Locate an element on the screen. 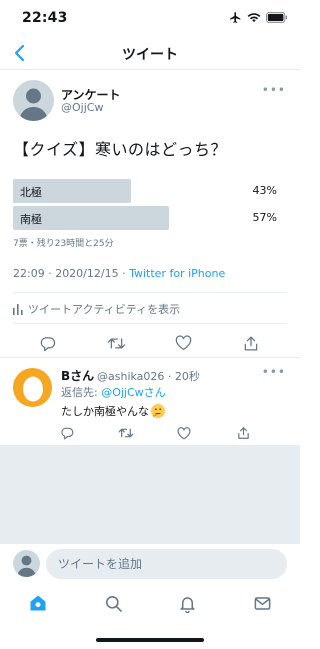 This screenshot has height=649, width=320. reply-avatar is located at coordinates (32, 387).